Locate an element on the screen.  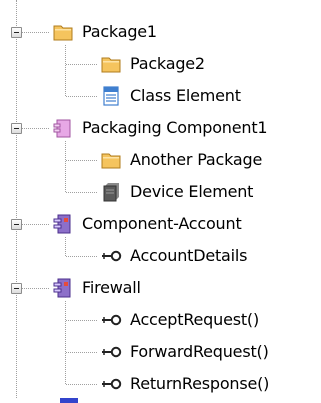
tree-node-return-response: ReturnResponse() is located at coordinates (184, 384).